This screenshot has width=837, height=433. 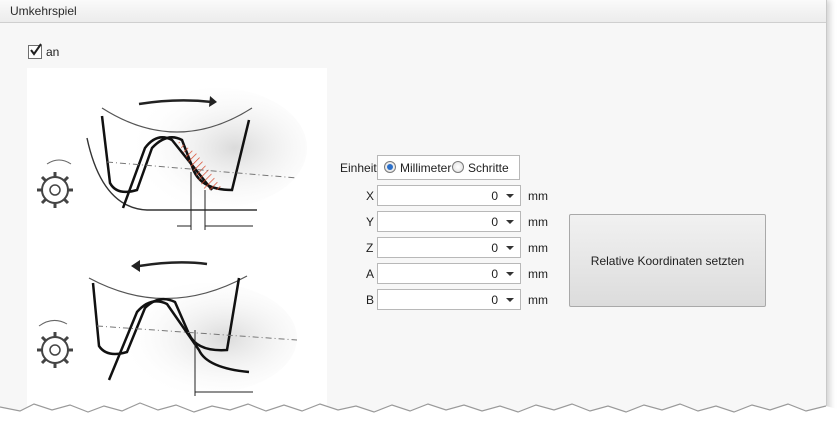 What do you see at coordinates (370, 248) in the screenshot?
I see `axis-label-z: Z` at bounding box center [370, 248].